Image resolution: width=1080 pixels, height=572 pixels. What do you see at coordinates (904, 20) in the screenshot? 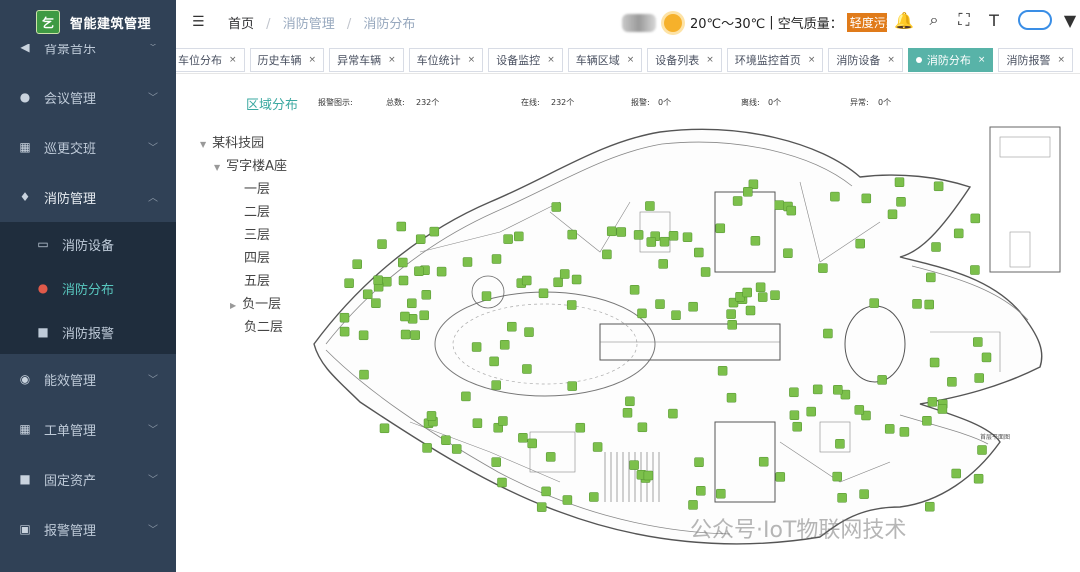
I see `bell-icon: 🔔` at bounding box center [904, 20].